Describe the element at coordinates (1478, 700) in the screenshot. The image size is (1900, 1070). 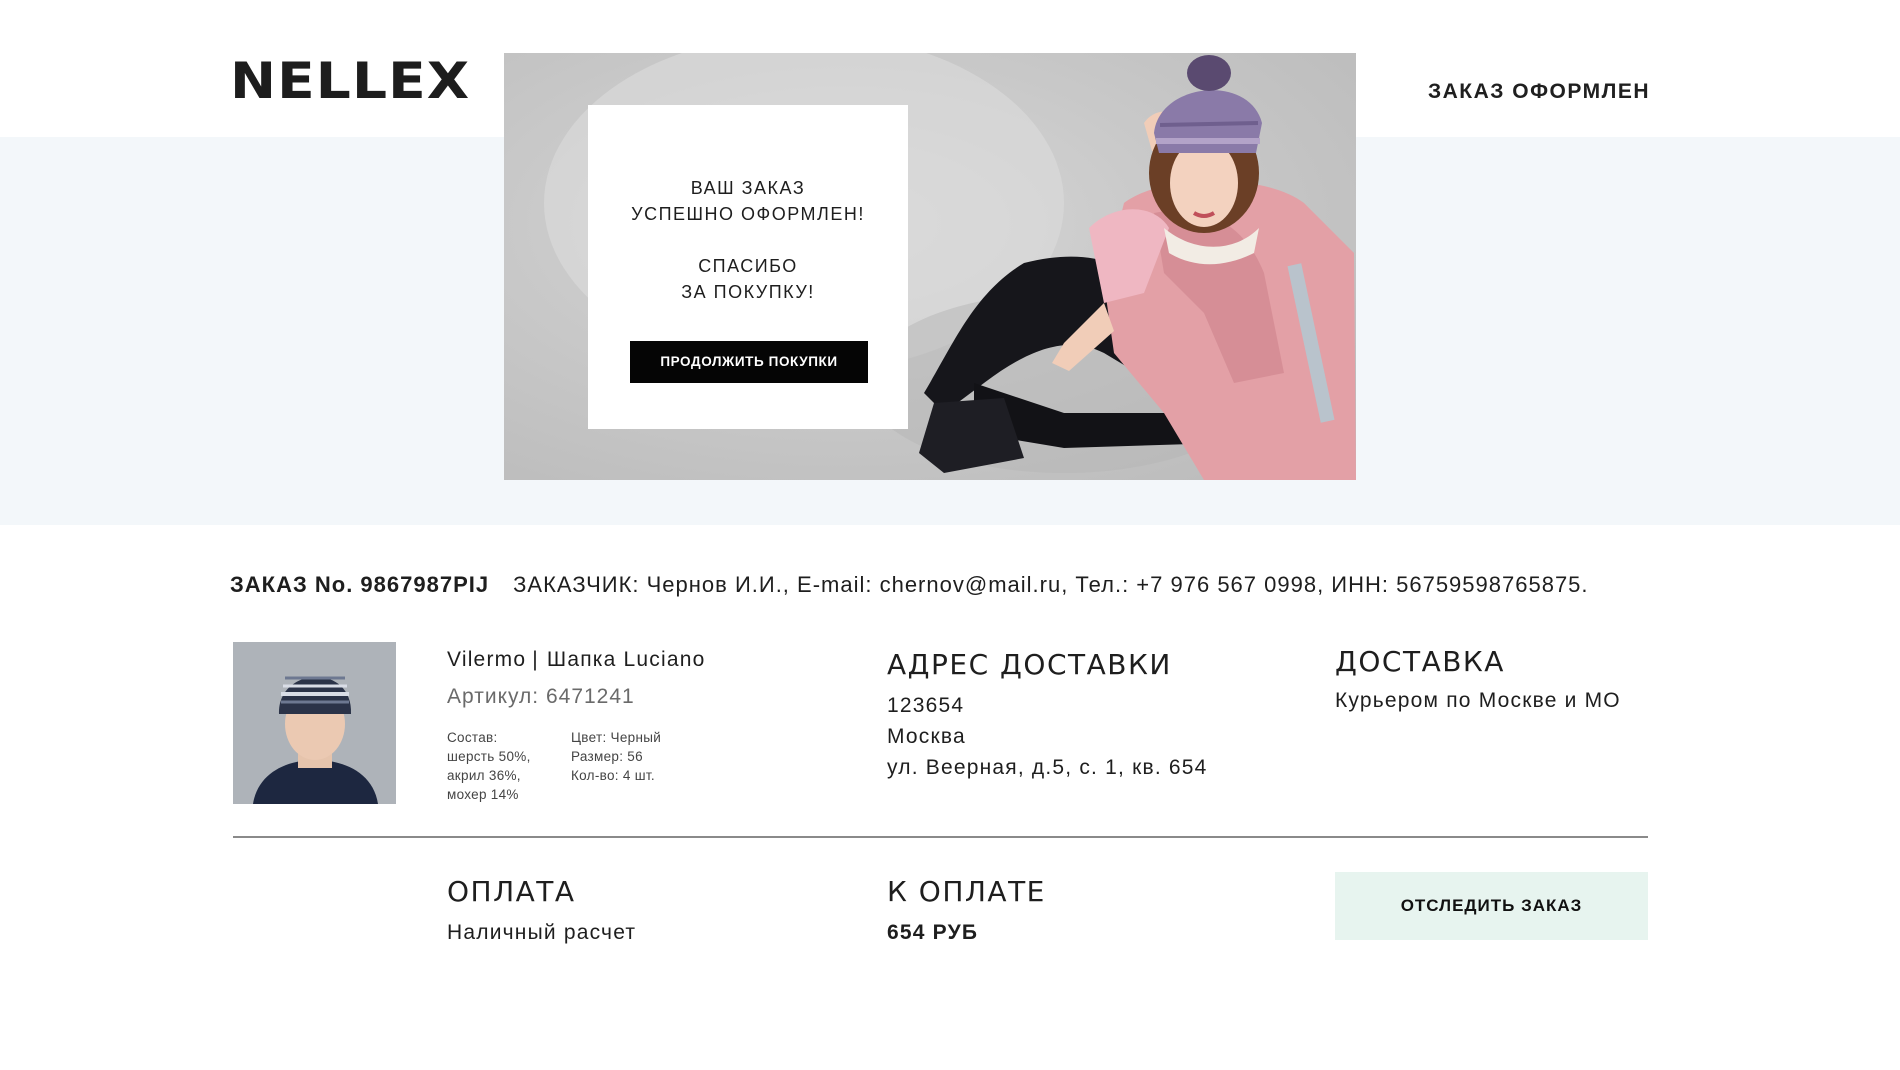
I see `delivery-method: Курьером по Москве и МО` at that location.